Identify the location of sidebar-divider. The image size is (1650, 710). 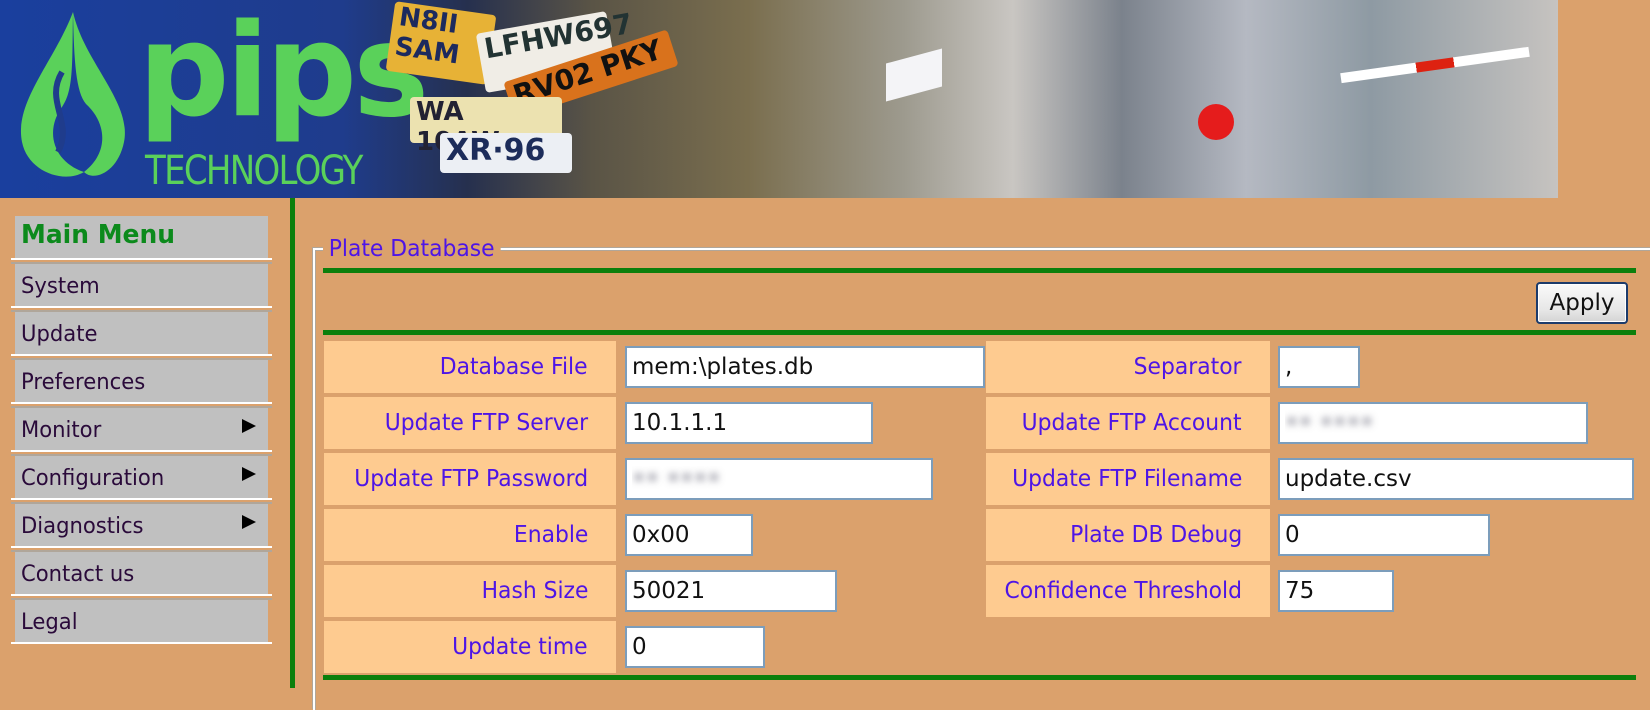
(292, 443).